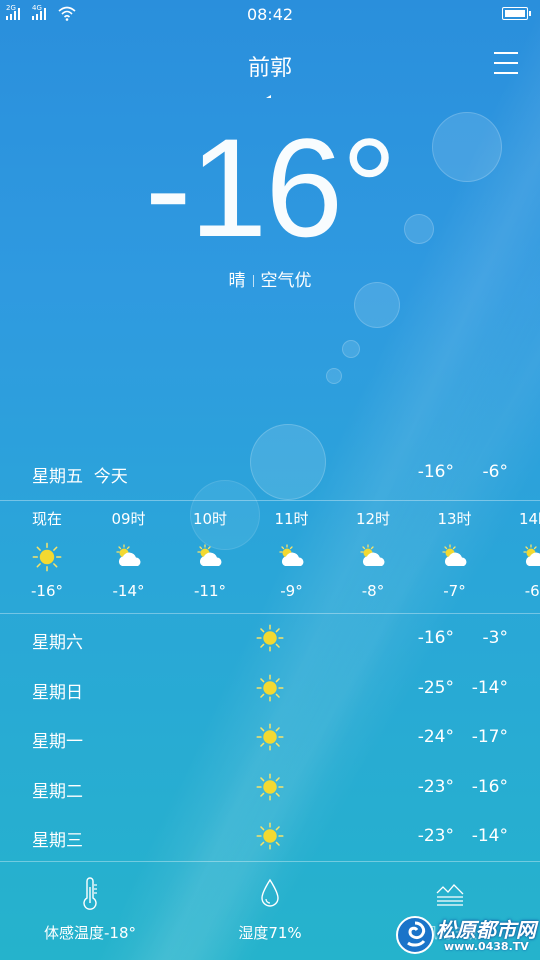 The image size is (540, 960). What do you see at coordinates (486, 930) in the screenshot?
I see `site-name: 松原都市网` at bounding box center [486, 930].